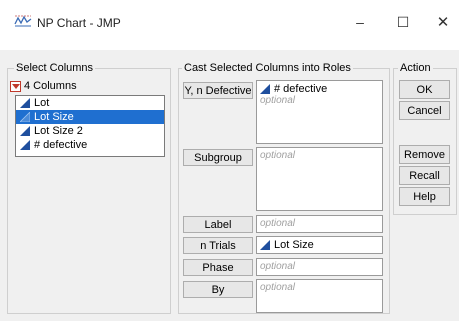  What do you see at coordinates (90, 131) in the screenshot?
I see `list-item-lot-size-2: Lot Size 2` at bounding box center [90, 131].